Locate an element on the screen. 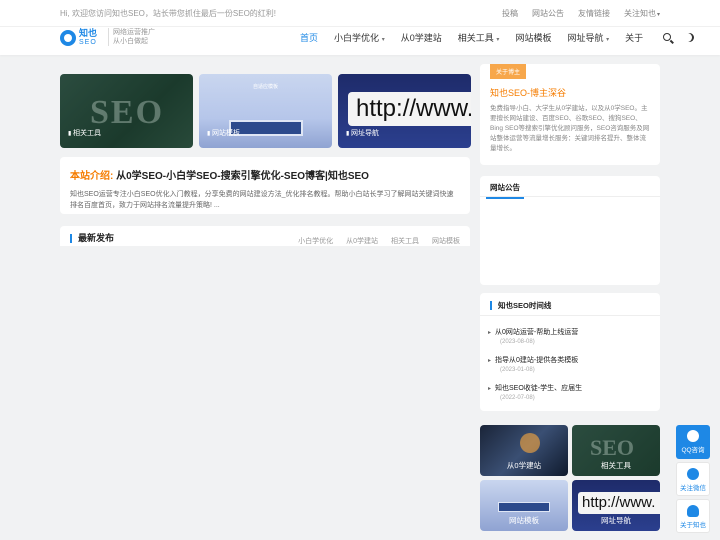  timeline-date: (2022-07-08) is located at coordinates (517, 398).